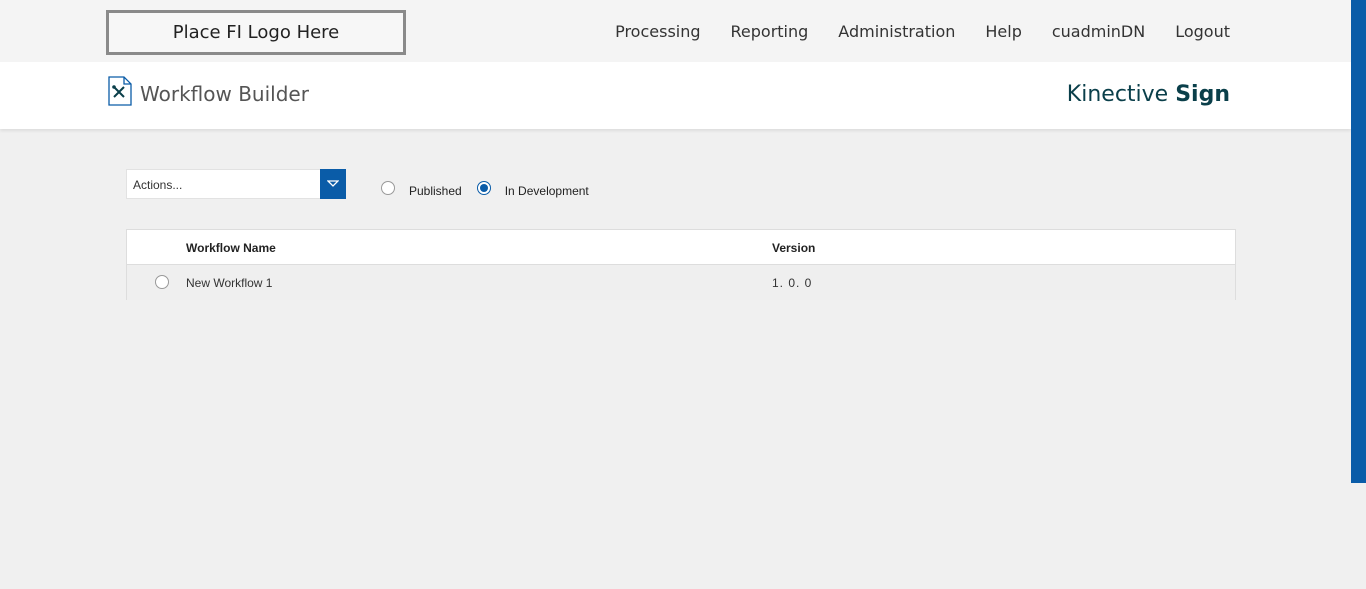  What do you see at coordinates (1098, 31) in the screenshot?
I see `nav-user: cuadminDN` at bounding box center [1098, 31].